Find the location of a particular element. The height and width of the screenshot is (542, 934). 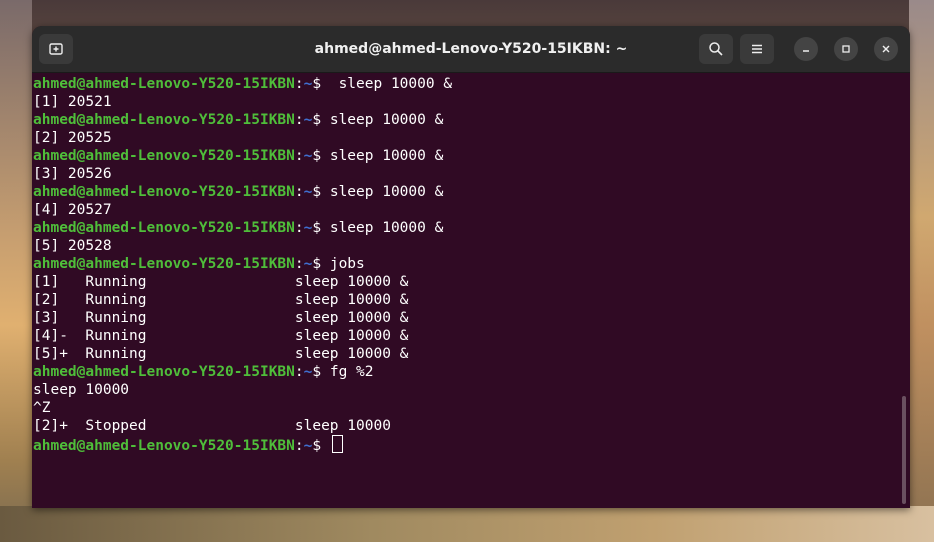

prompt-line: ahmed@ahmed-Lenovo-Y520-15IKBN:~$ is located at coordinates (463, 444).